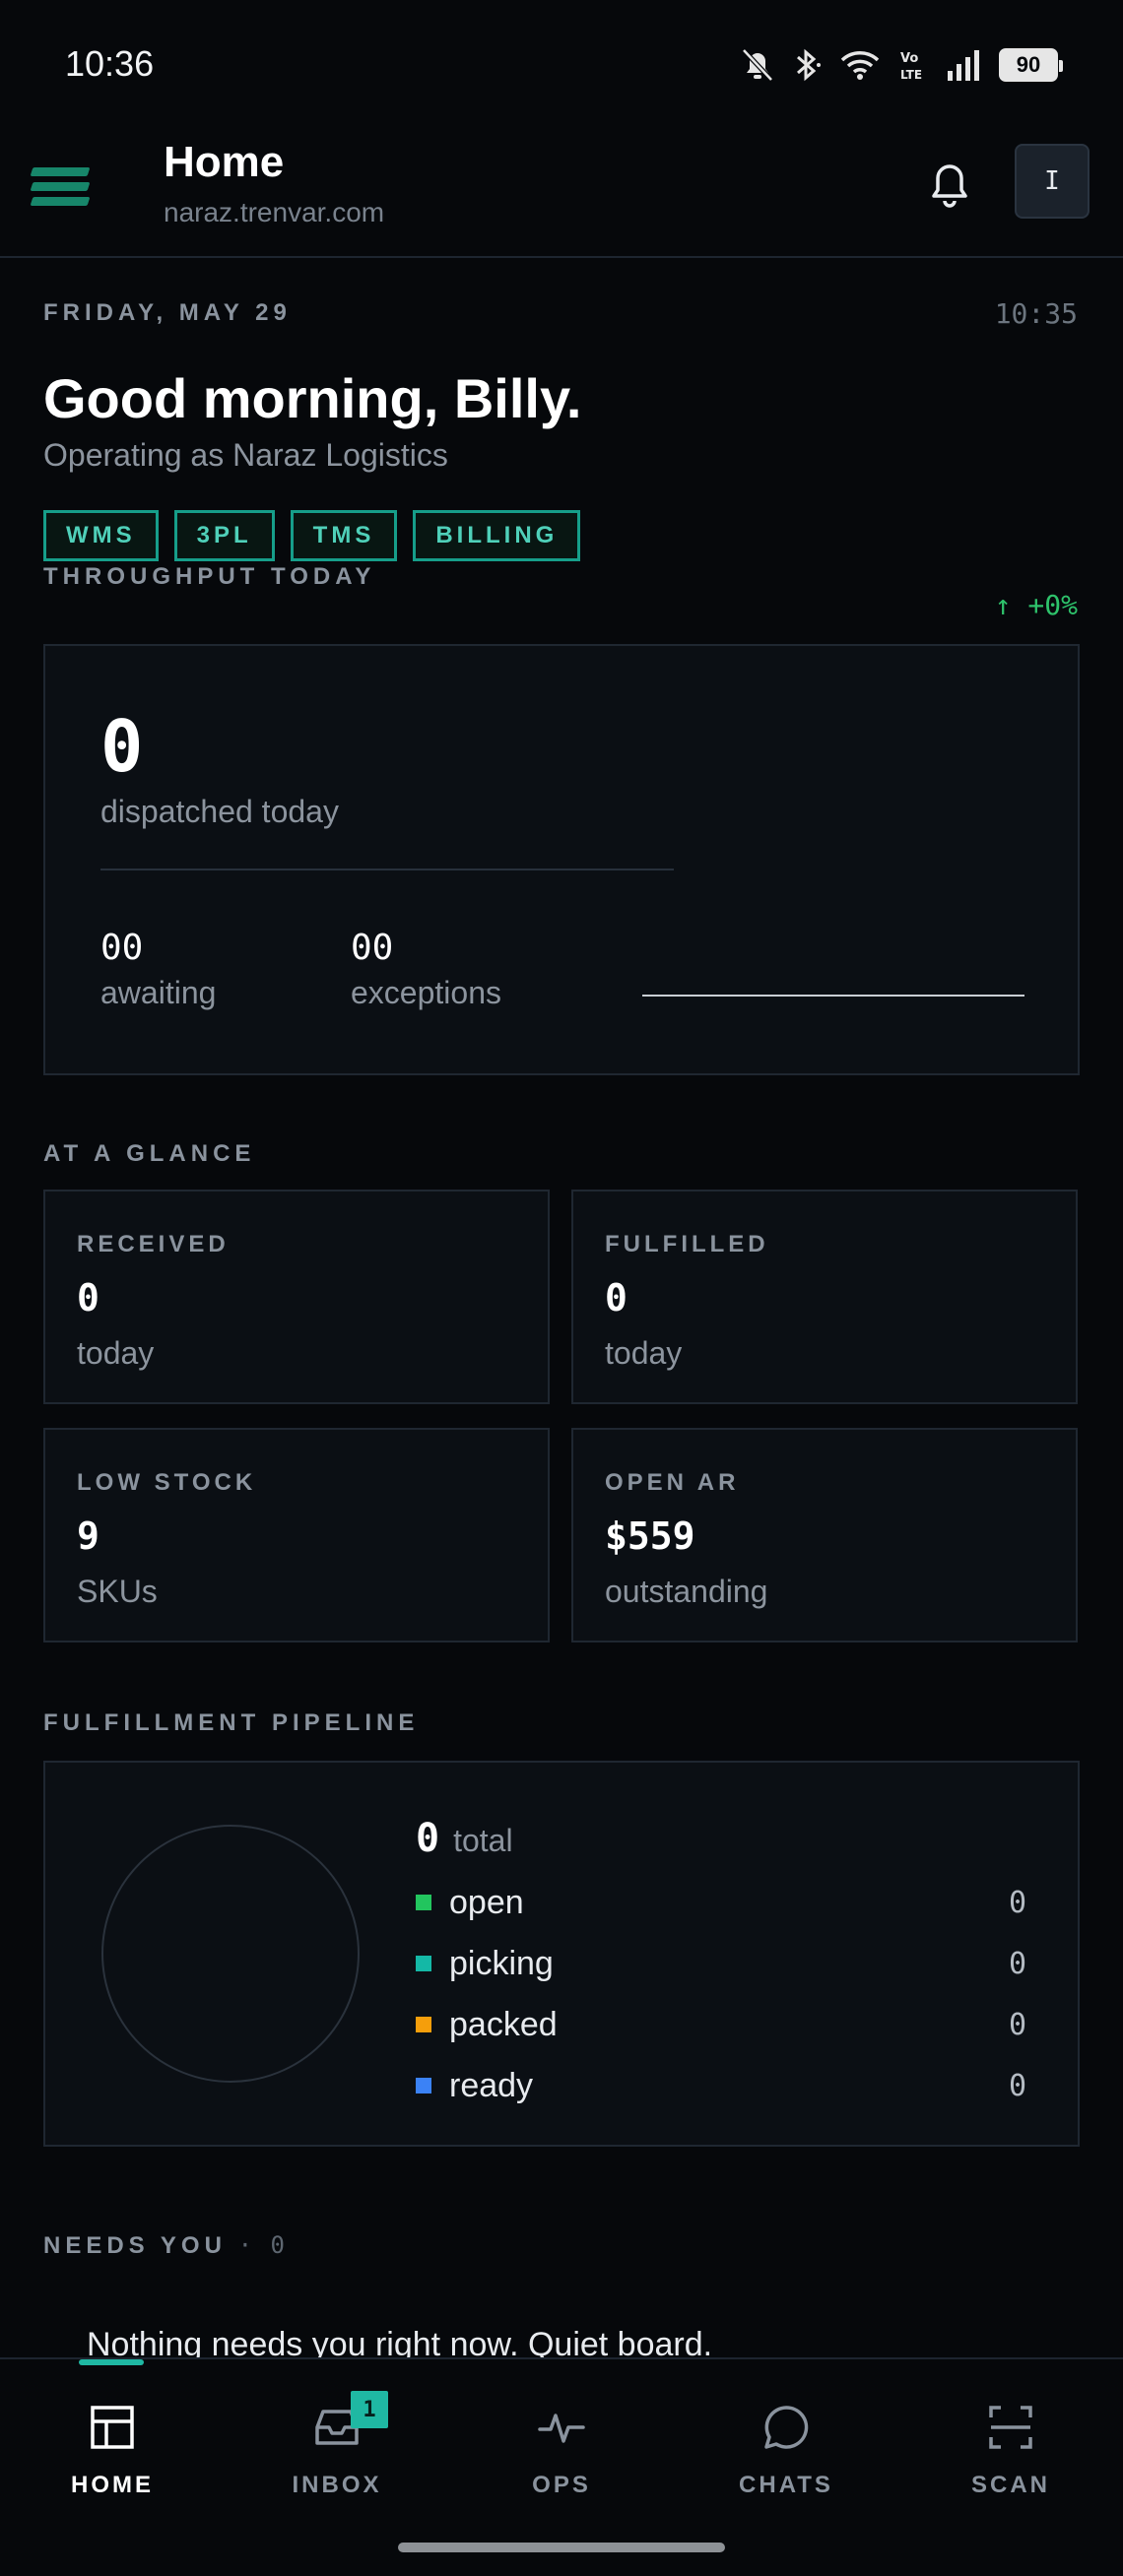 The width and height of the screenshot is (1123, 2576). I want to click on gesture-handle, so click(561, 2547).